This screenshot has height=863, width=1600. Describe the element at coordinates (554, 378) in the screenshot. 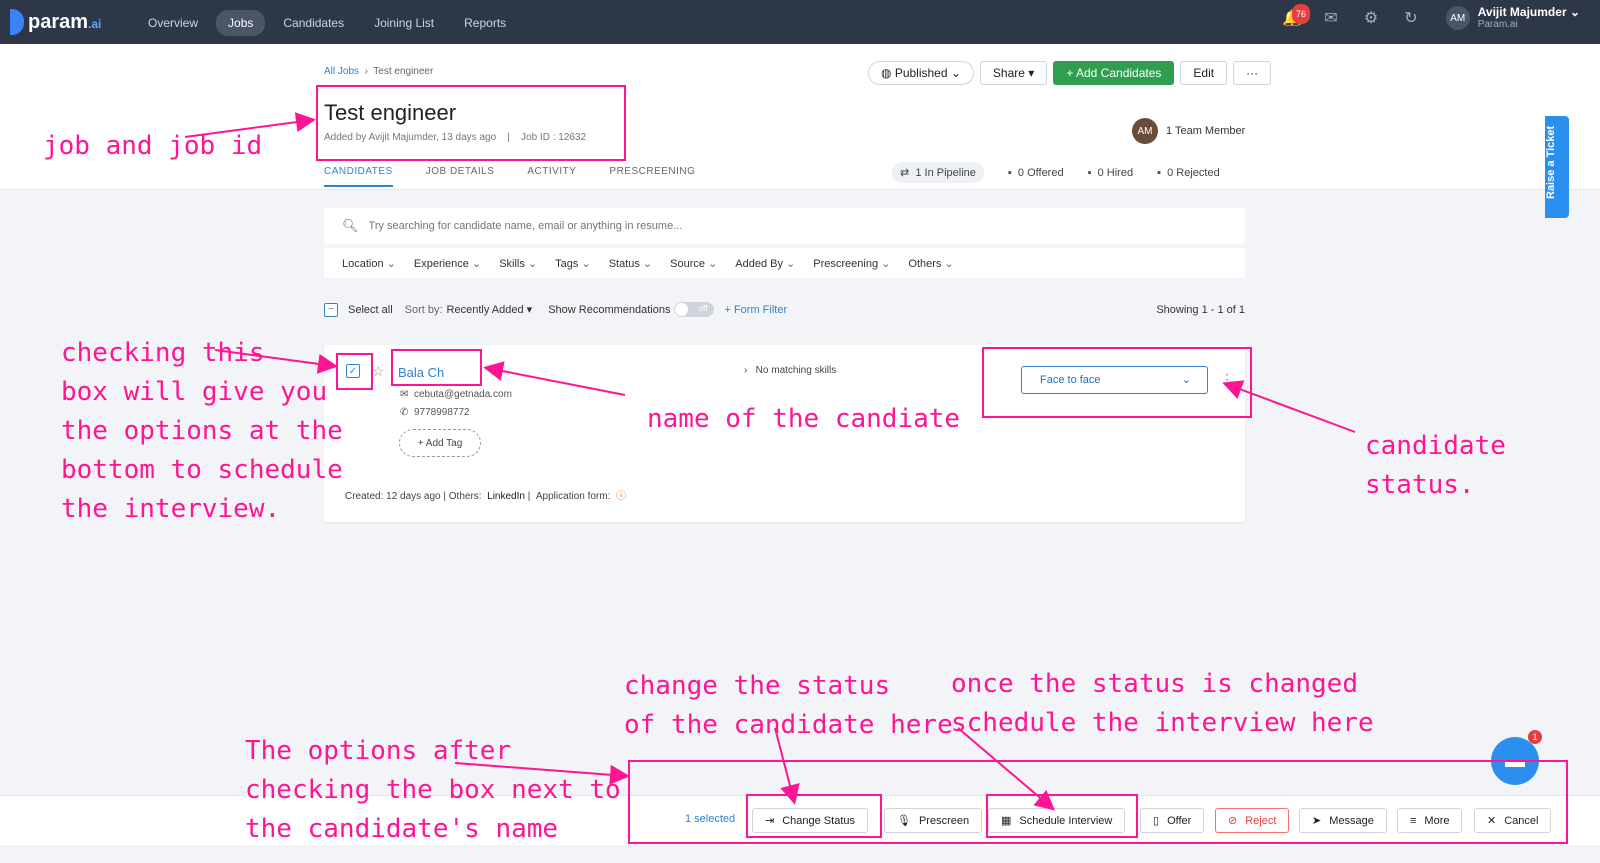

I see `arrow-name` at that location.